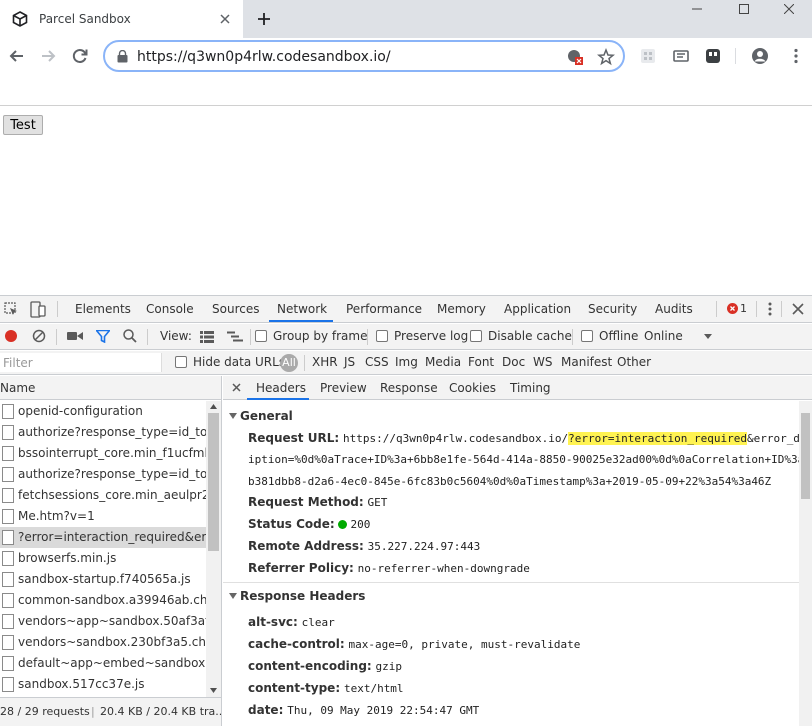 This screenshot has width=812, height=726. Describe the element at coordinates (798, 309) in the screenshot. I see `close-devtools-icon` at that location.